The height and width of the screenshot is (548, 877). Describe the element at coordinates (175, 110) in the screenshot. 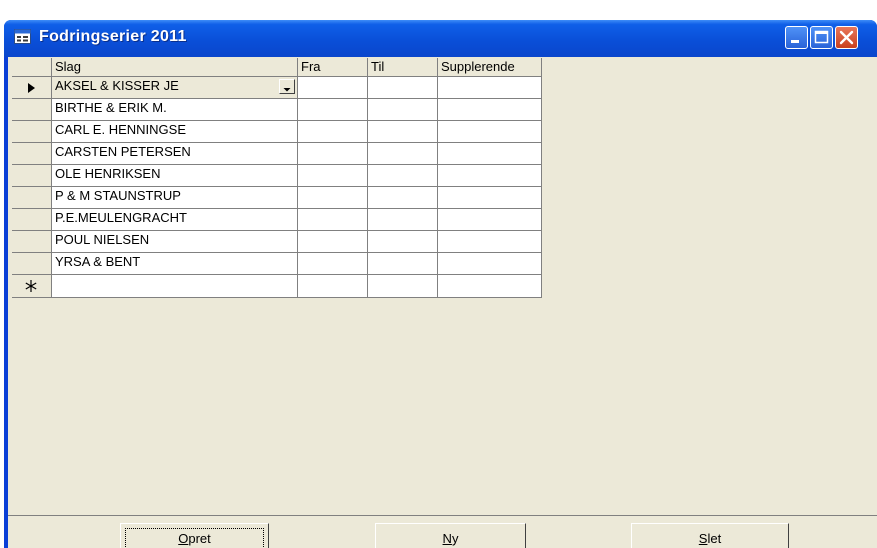

I see `table-row-cell-slag: BIRTHE & ERIK M.` at that location.